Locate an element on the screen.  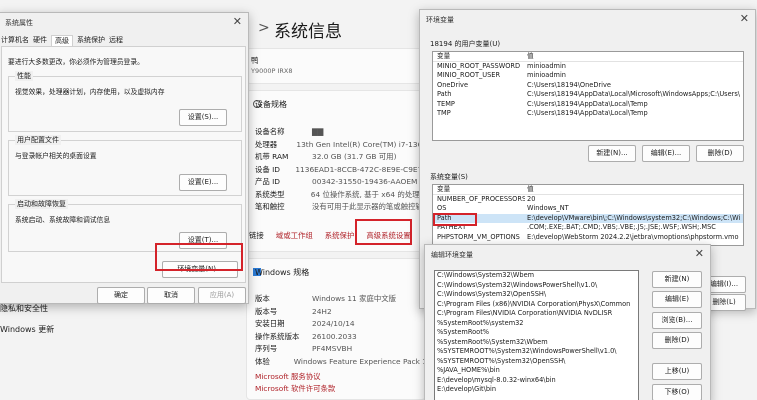
startup-recovery-desc: 系统启动、系统故障和调试信息 is located at coordinates (63, 220).